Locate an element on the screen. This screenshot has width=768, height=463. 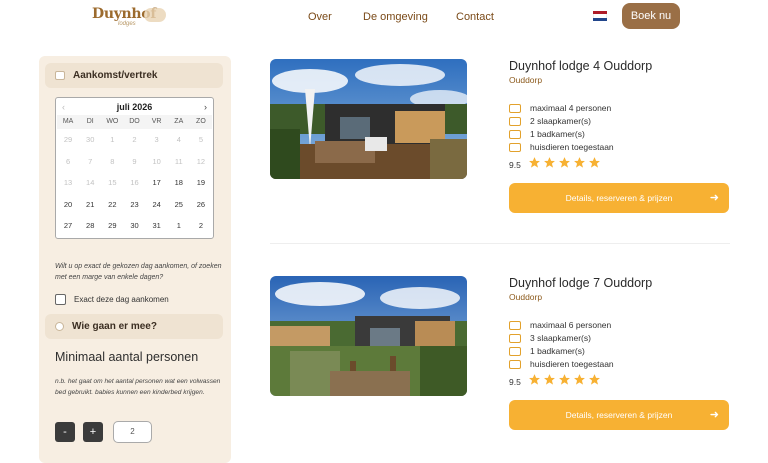
calendar-day: 30 is located at coordinates (134, 226).